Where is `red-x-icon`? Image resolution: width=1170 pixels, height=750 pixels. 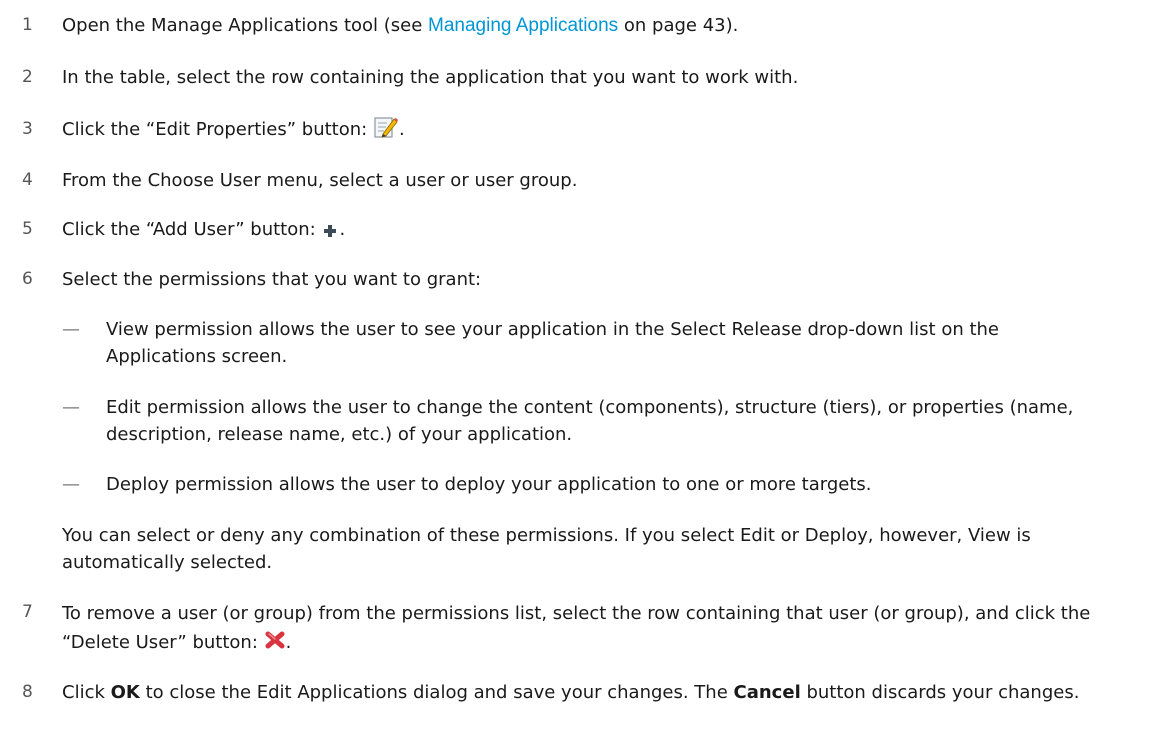 red-x-icon is located at coordinates (275, 640).